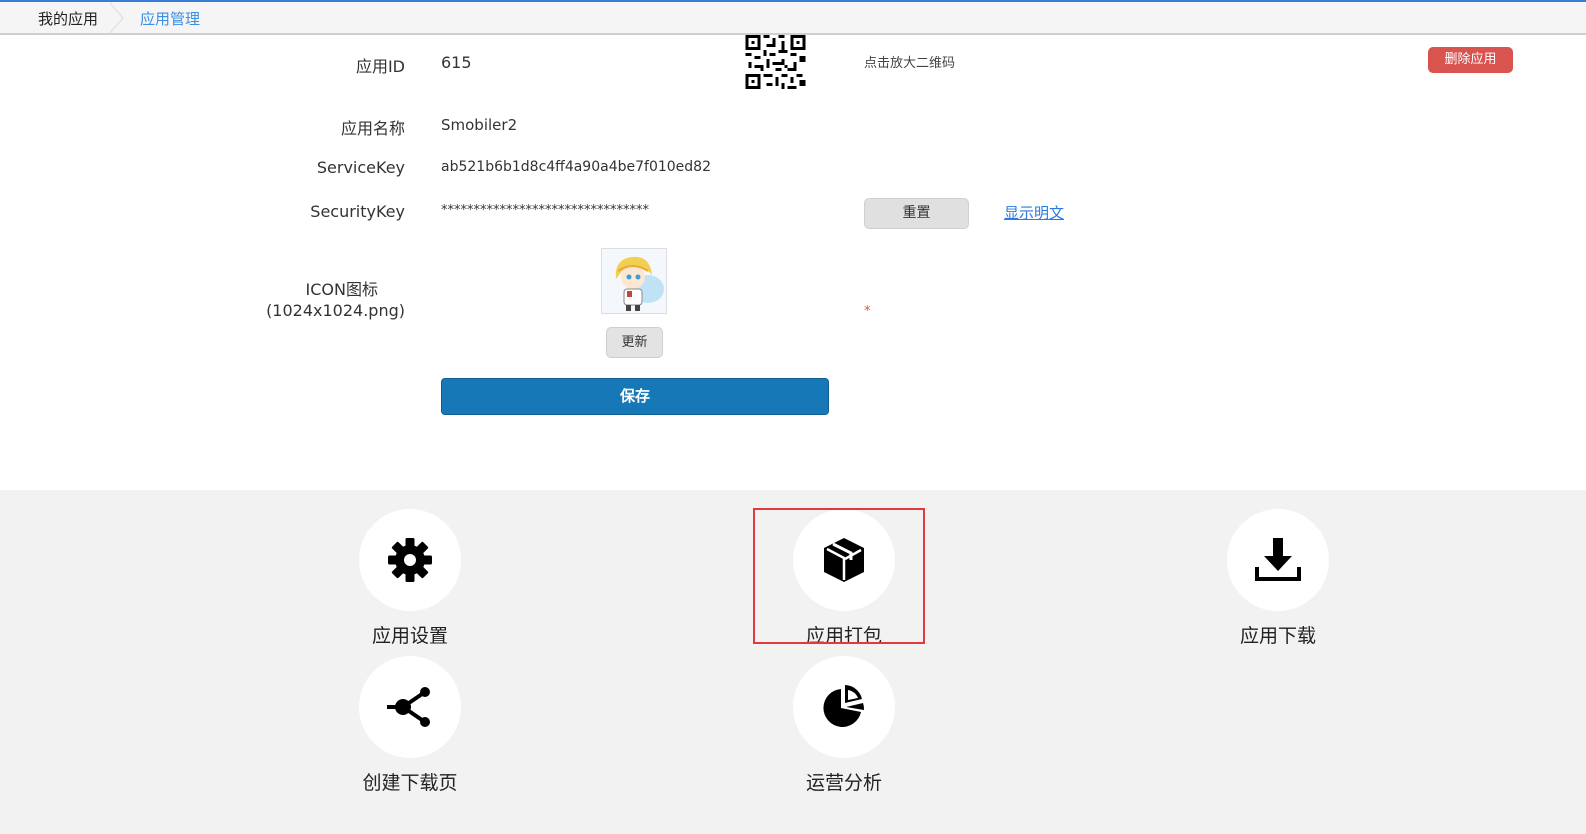 Image resolution: width=1586 pixels, height=834 pixels. Describe the element at coordinates (409, 636) in the screenshot. I see `tile-label: 应用设置` at that location.